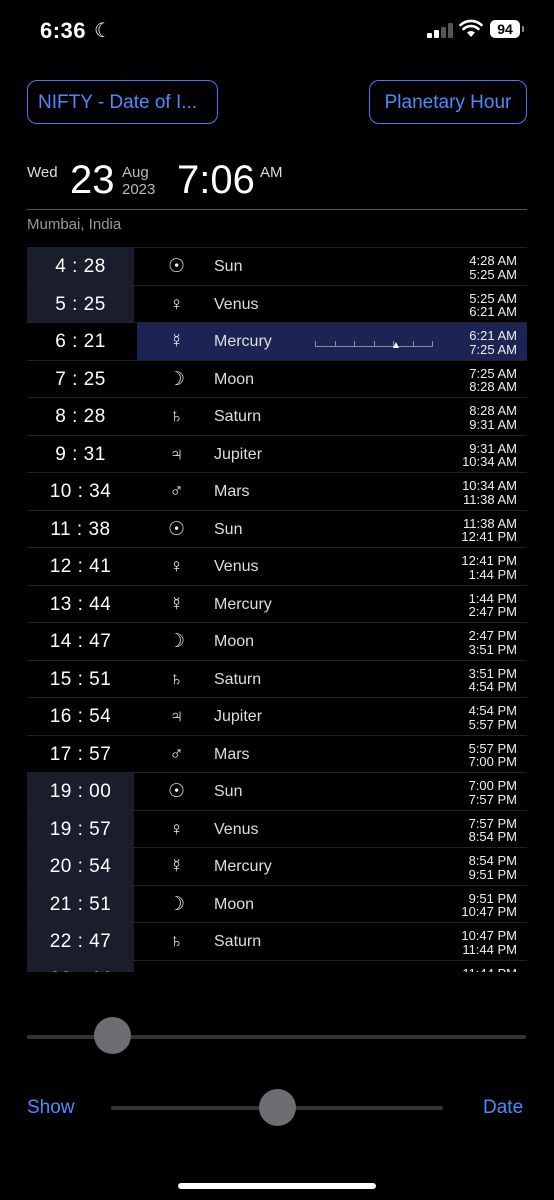 The height and width of the screenshot is (1200, 554). What do you see at coordinates (489, 485) in the screenshot?
I see `start-time: 10:34 AM` at bounding box center [489, 485].